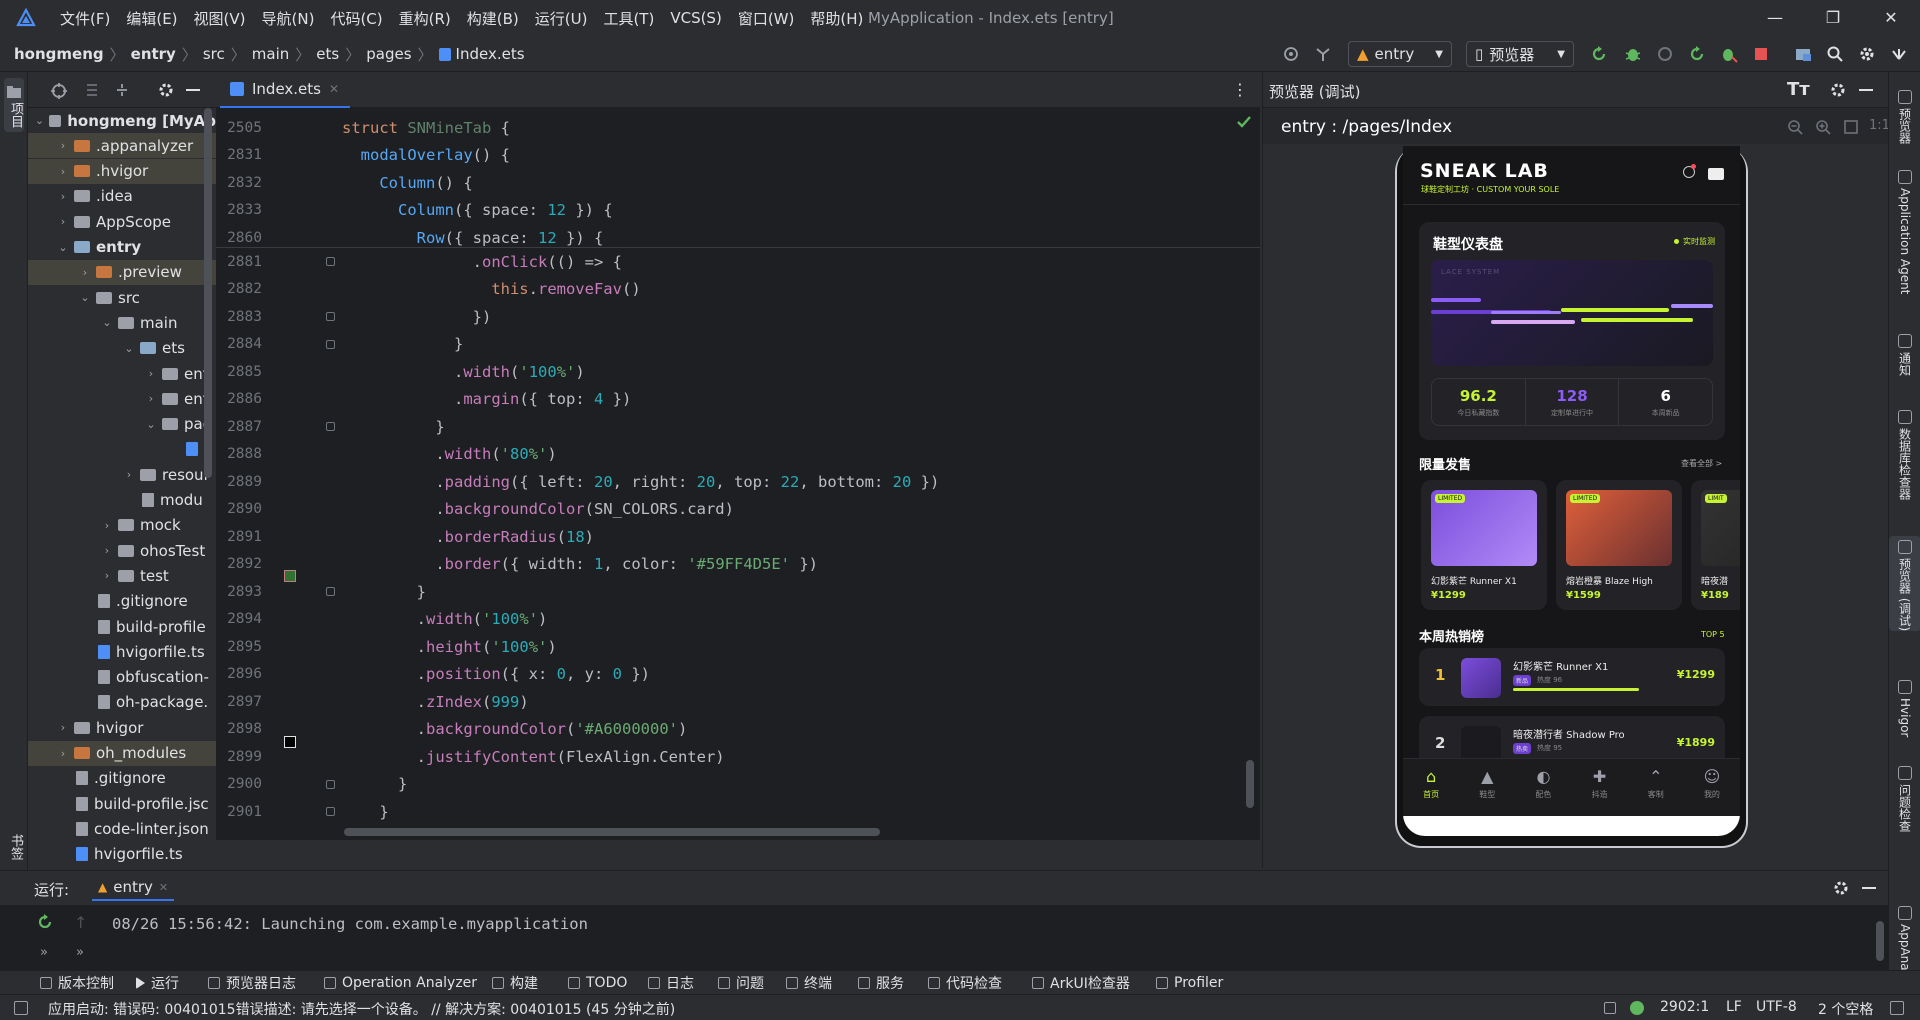  I want to click on sticky-code-line: 2505 struct SNMineTab {, so click(738, 128).